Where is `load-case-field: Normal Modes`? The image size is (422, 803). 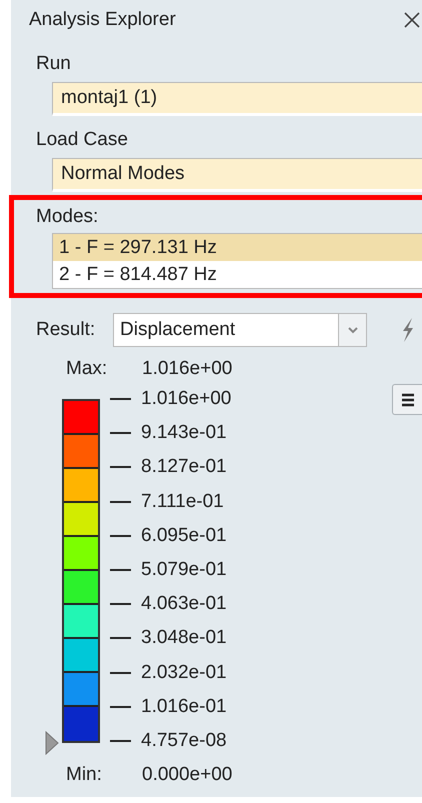
load-case-field: Normal Modes is located at coordinates (237, 175).